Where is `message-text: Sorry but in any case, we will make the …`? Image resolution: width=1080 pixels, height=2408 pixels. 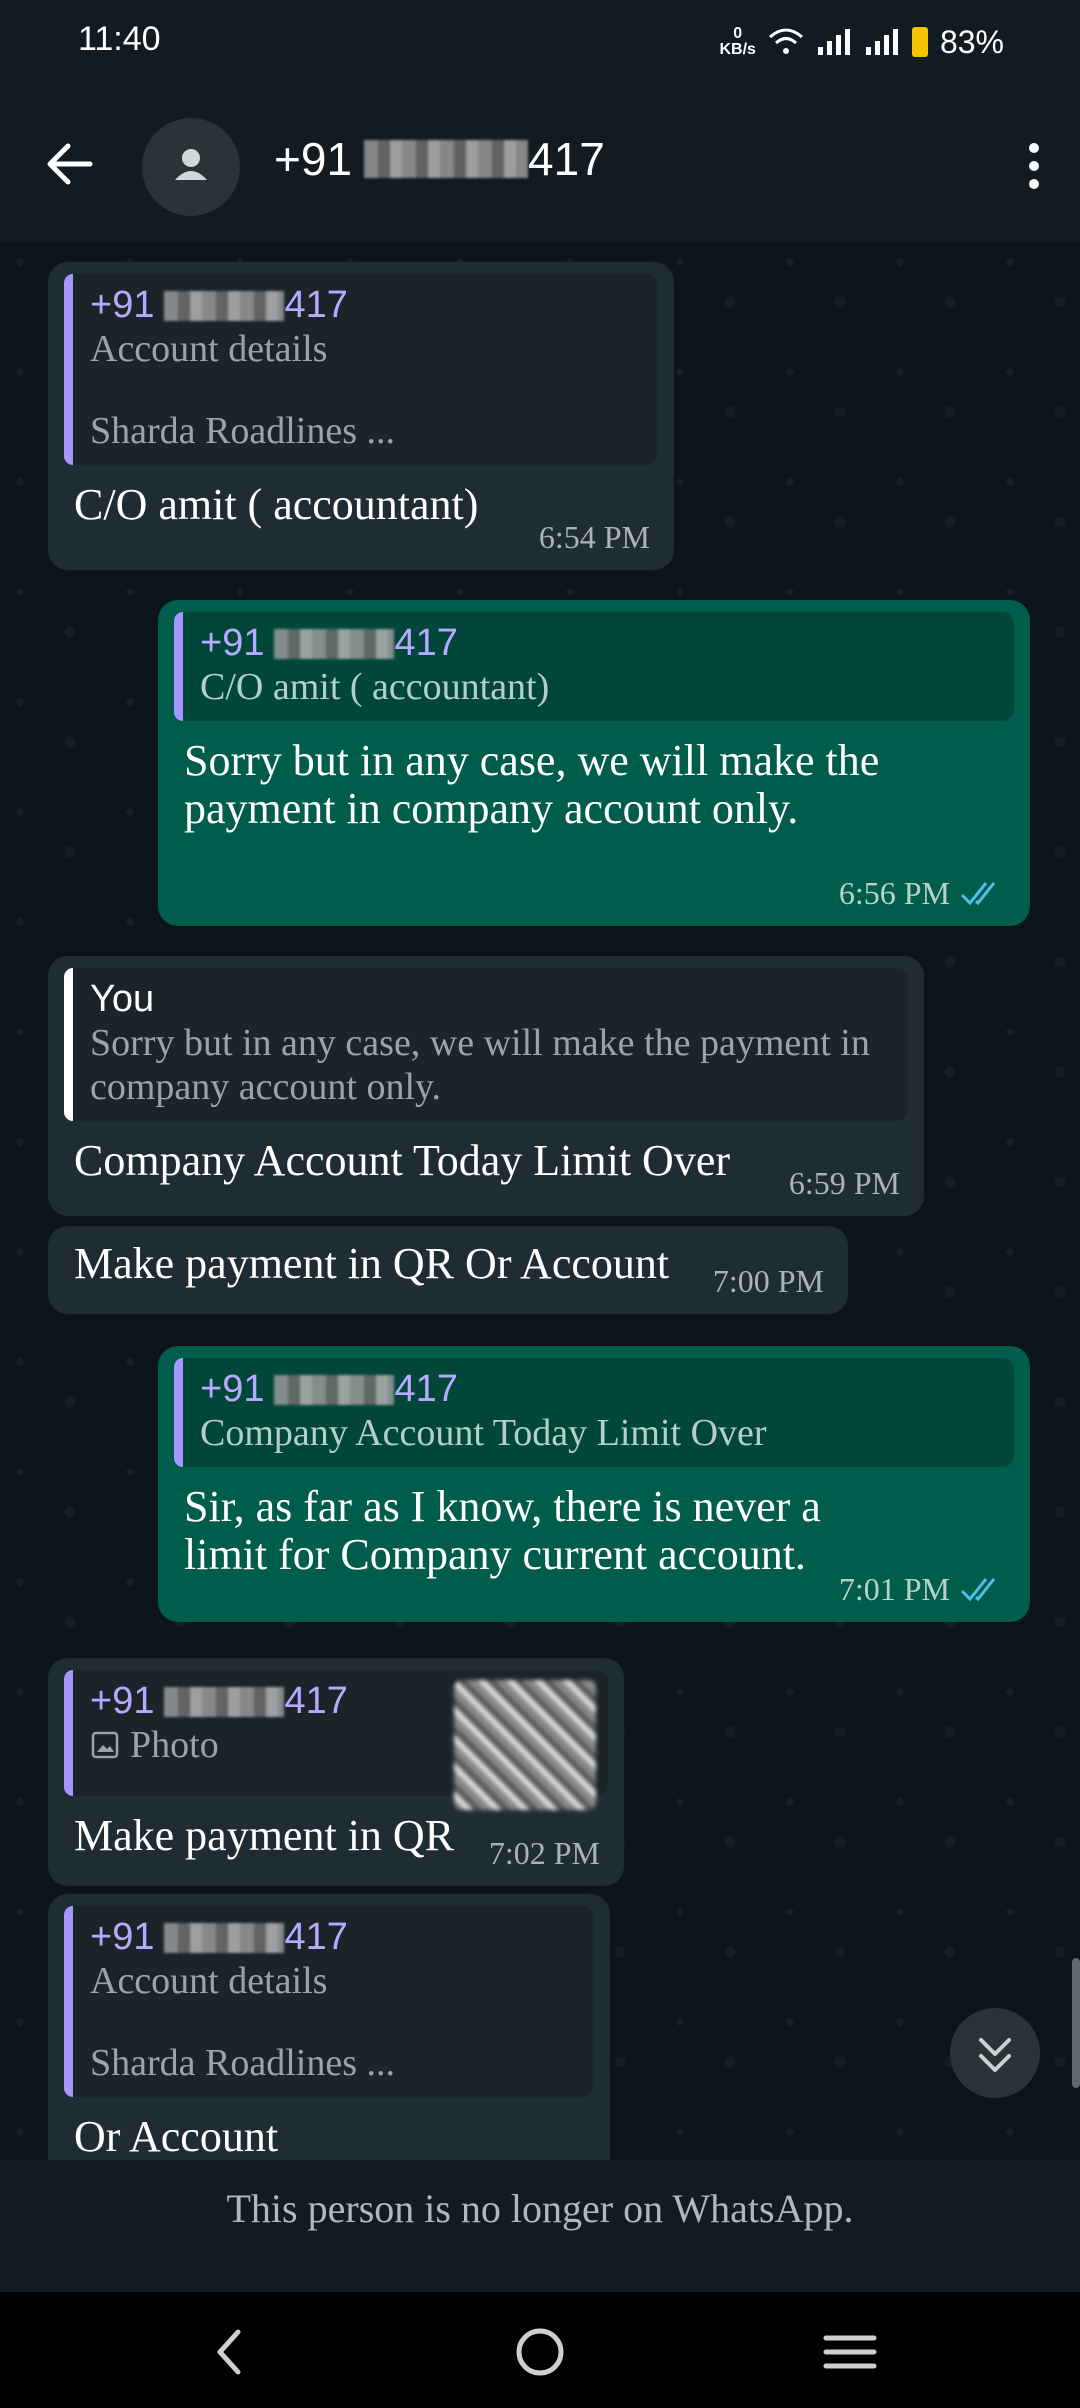 message-text: Sorry but in any case, we will make the … is located at coordinates (532, 784).